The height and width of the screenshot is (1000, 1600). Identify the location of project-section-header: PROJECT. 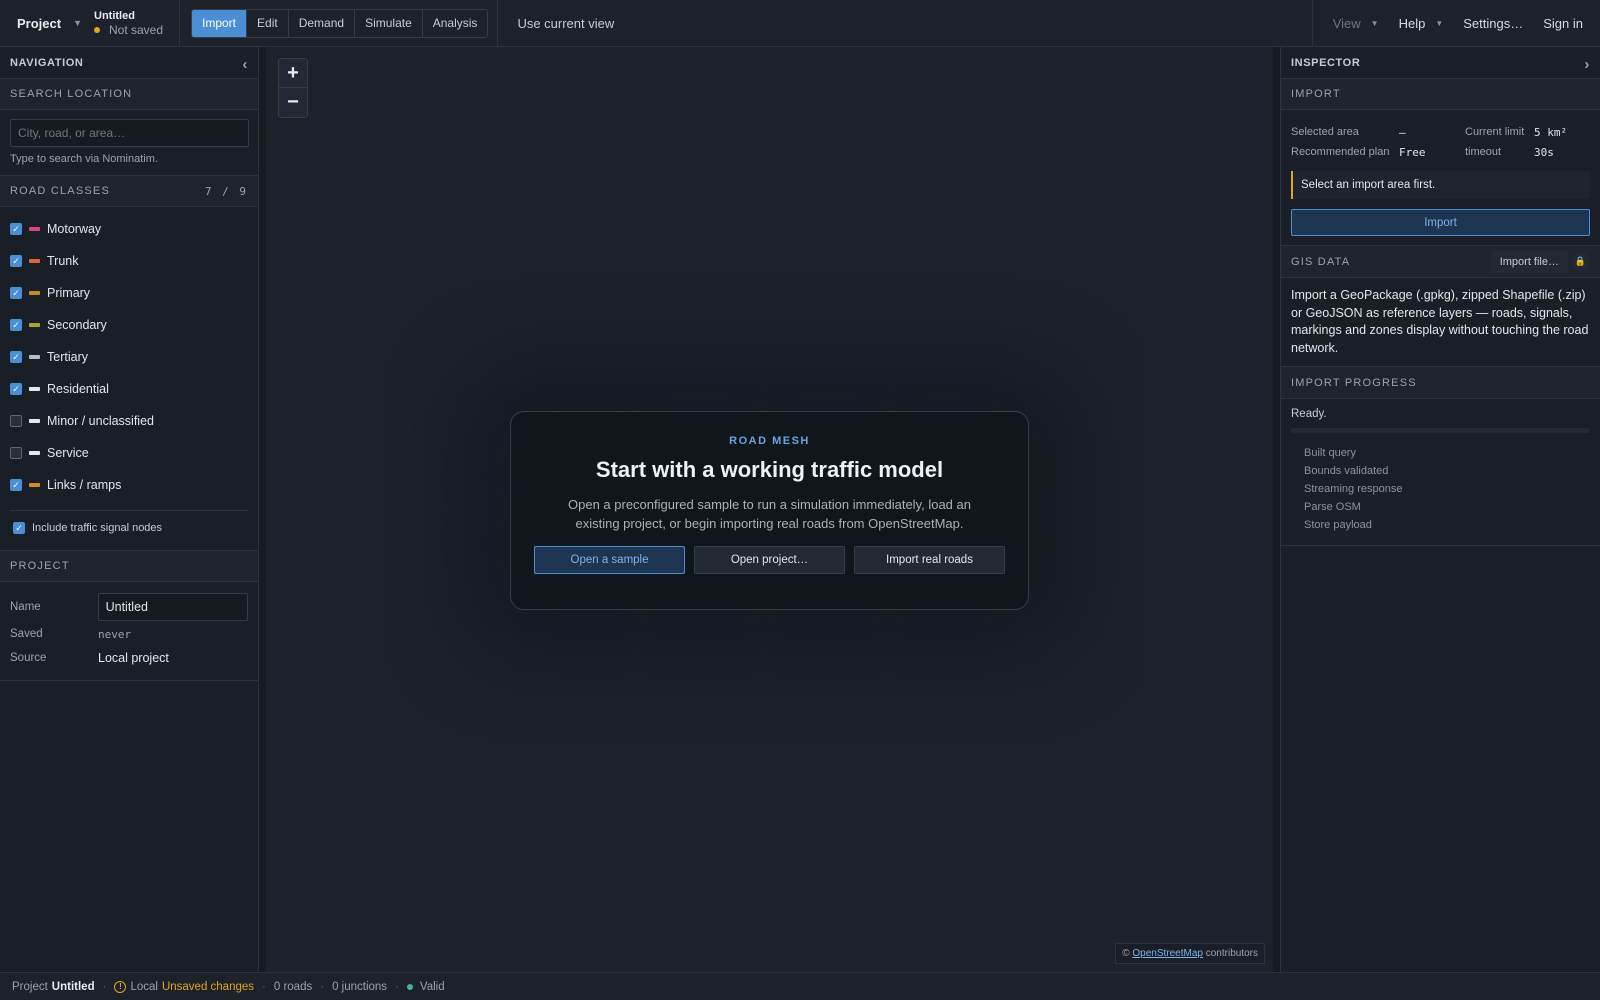
(129, 566).